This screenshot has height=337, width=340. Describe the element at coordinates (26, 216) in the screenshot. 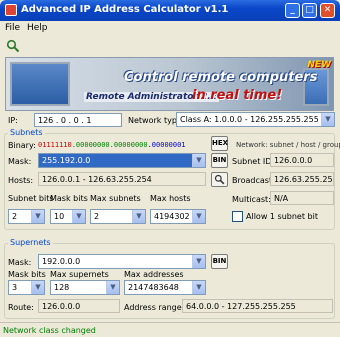

I see `subnet-bits-select: 2 ▼` at that location.